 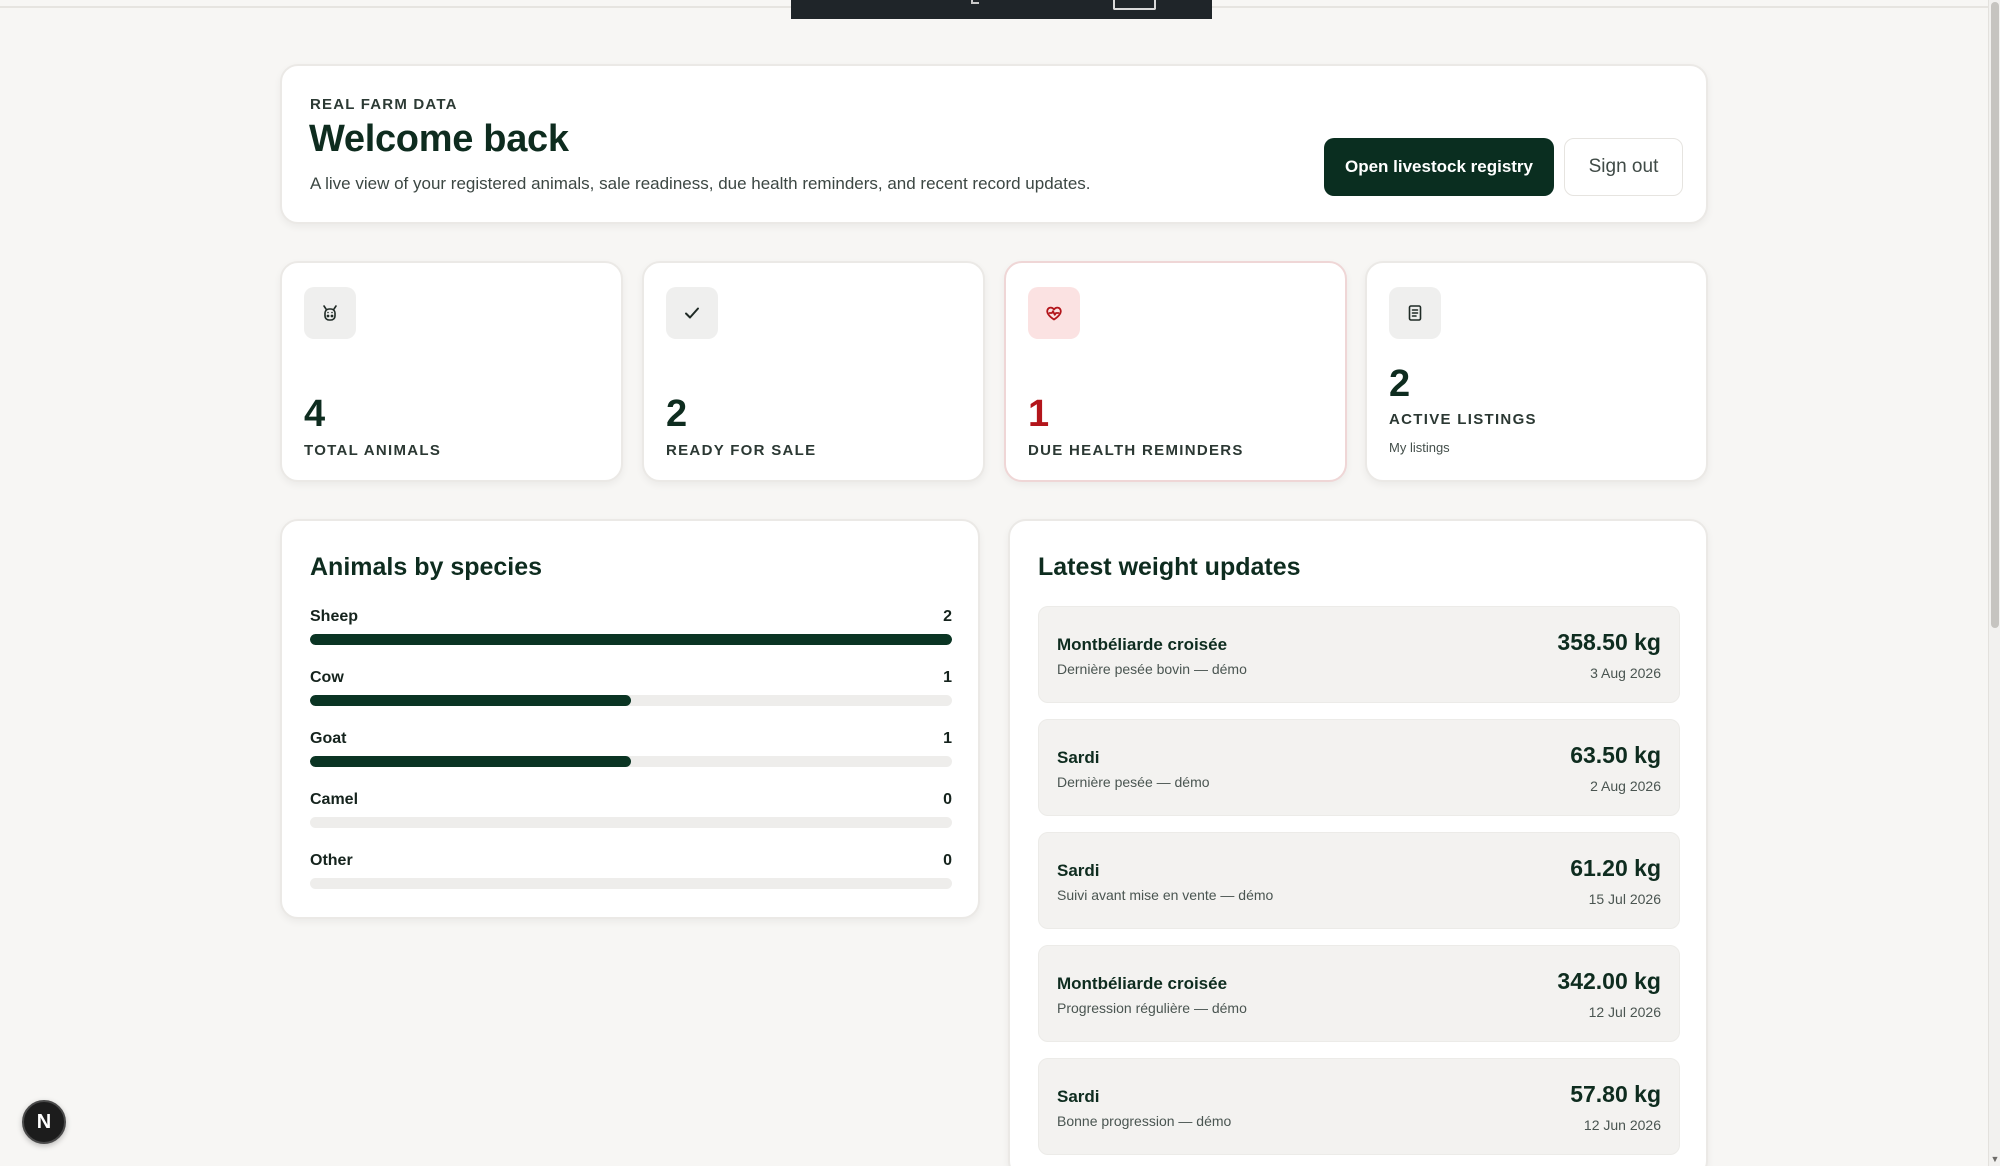 What do you see at coordinates (1400, 384) in the screenshot?
I see `active-listings-value: 2` at bounding box center [1400, 384].